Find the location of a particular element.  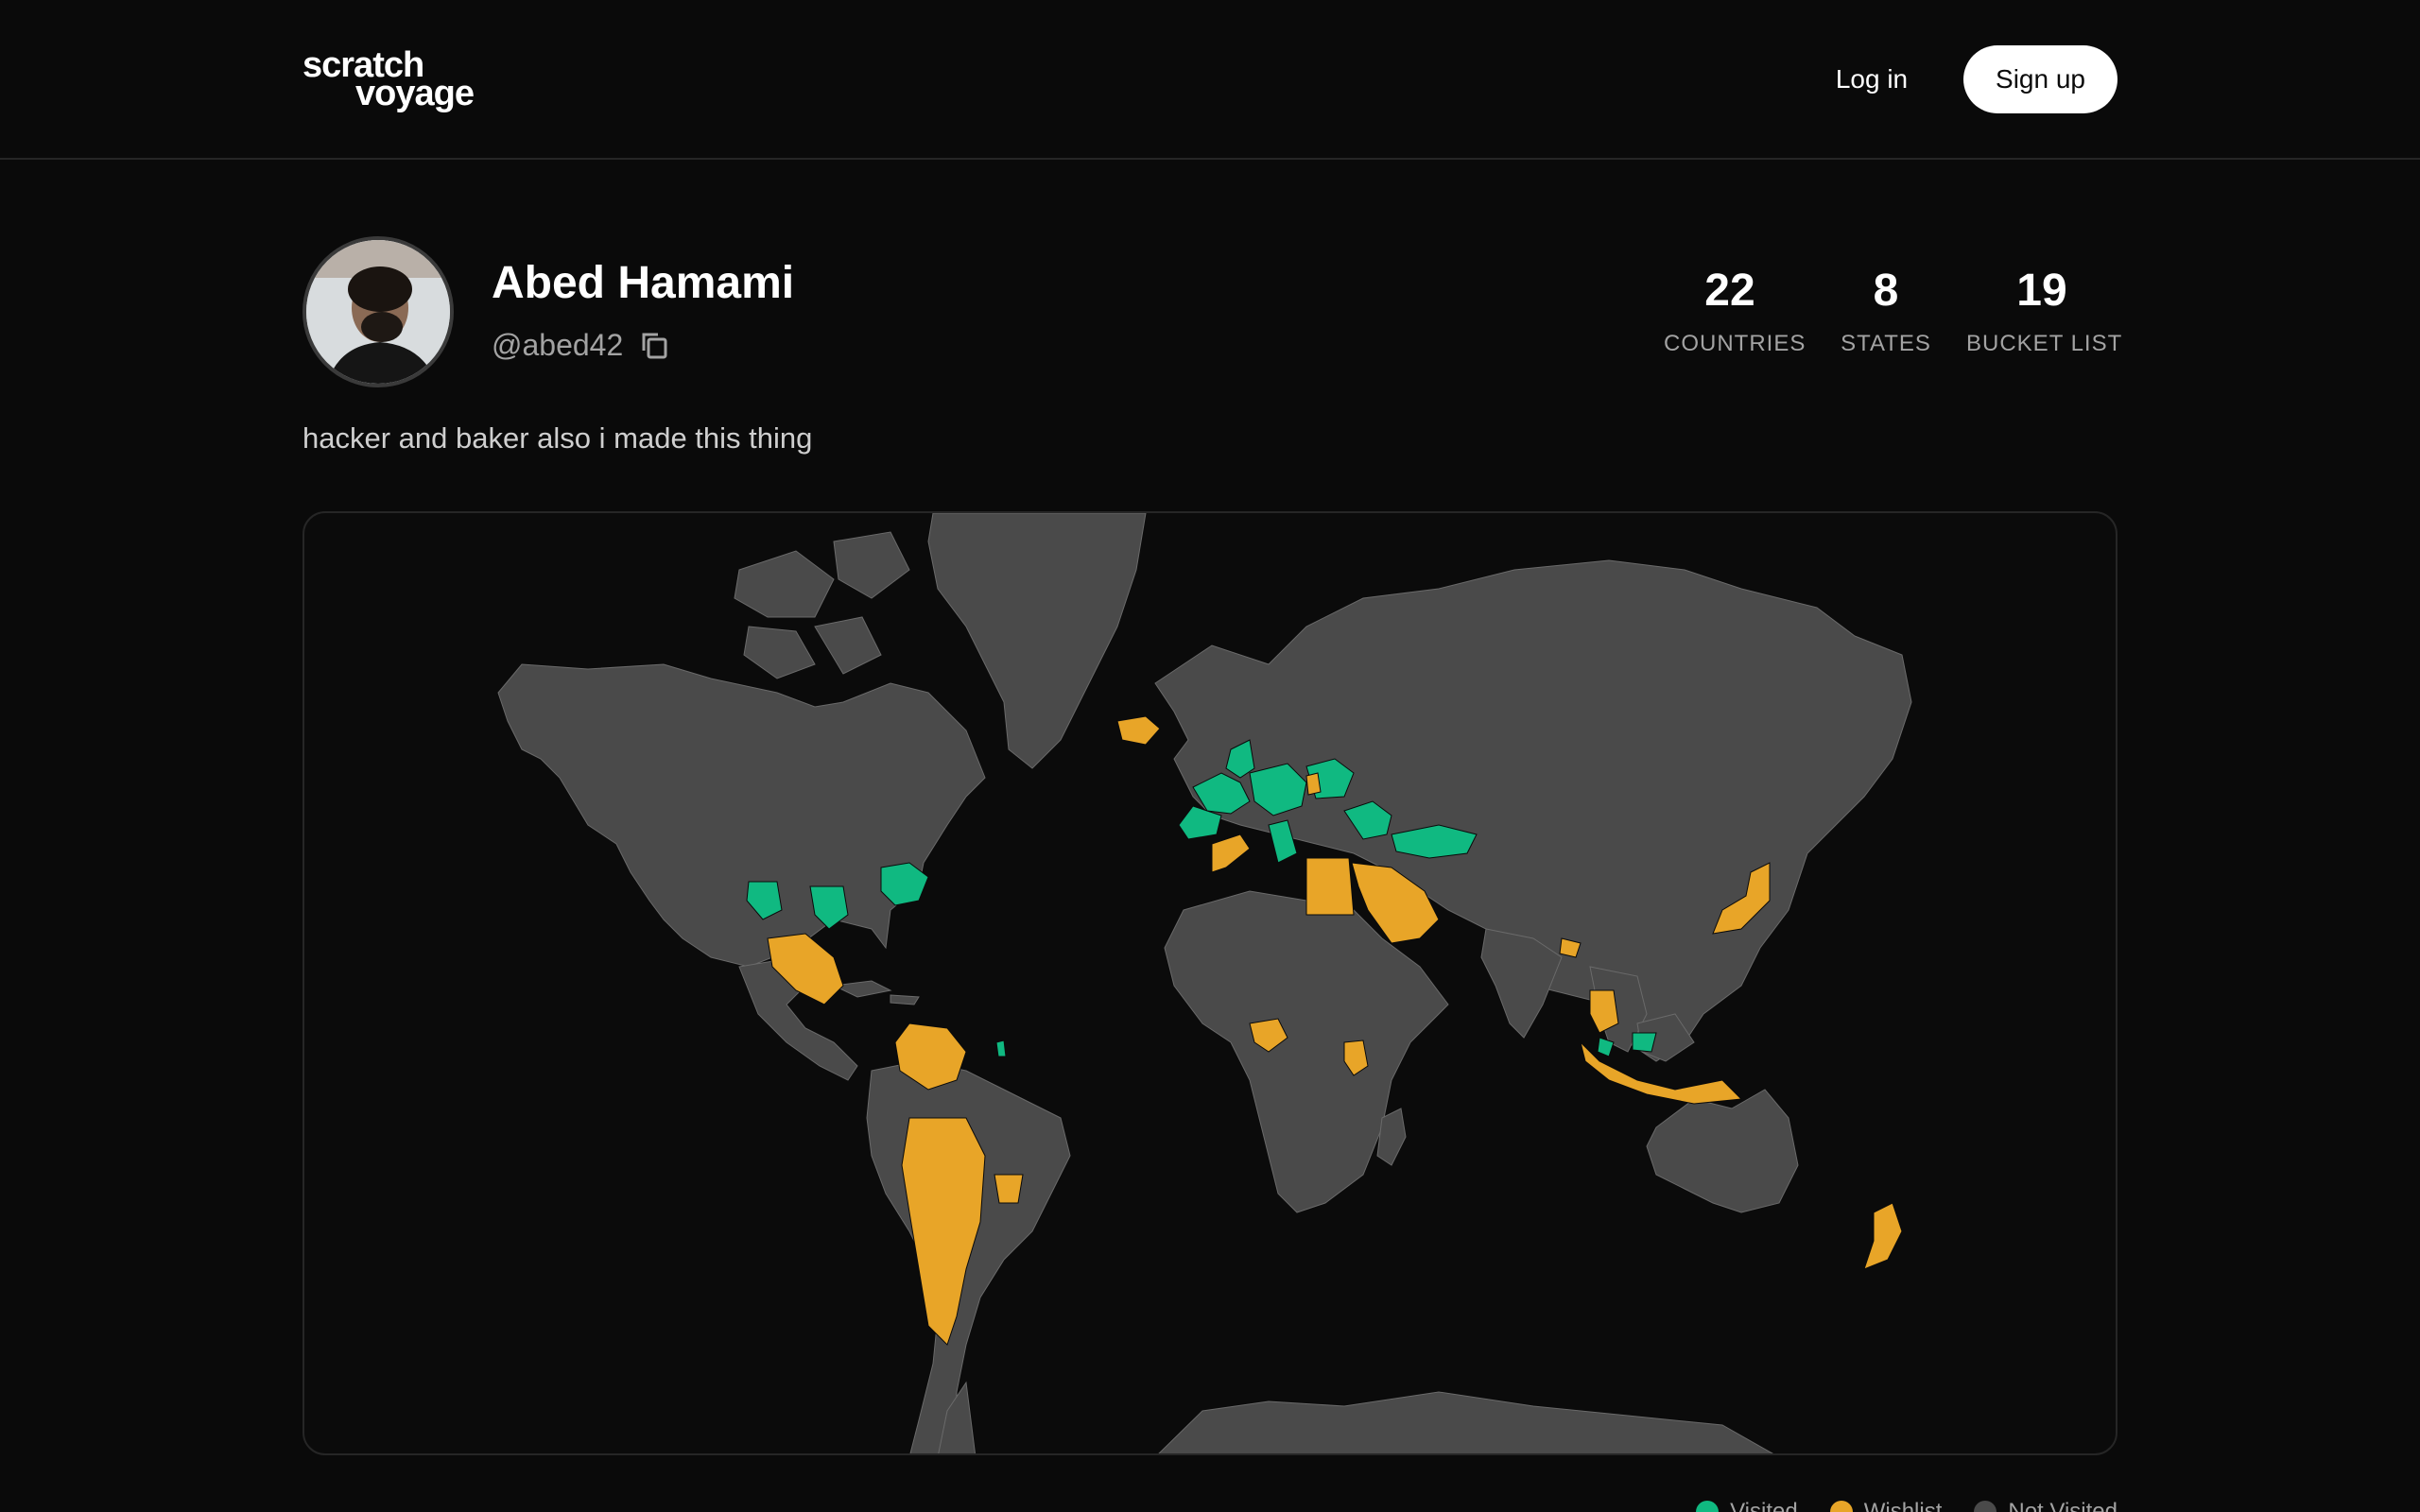

stat-states-label: STATES is located at coordinates (1886, 343).